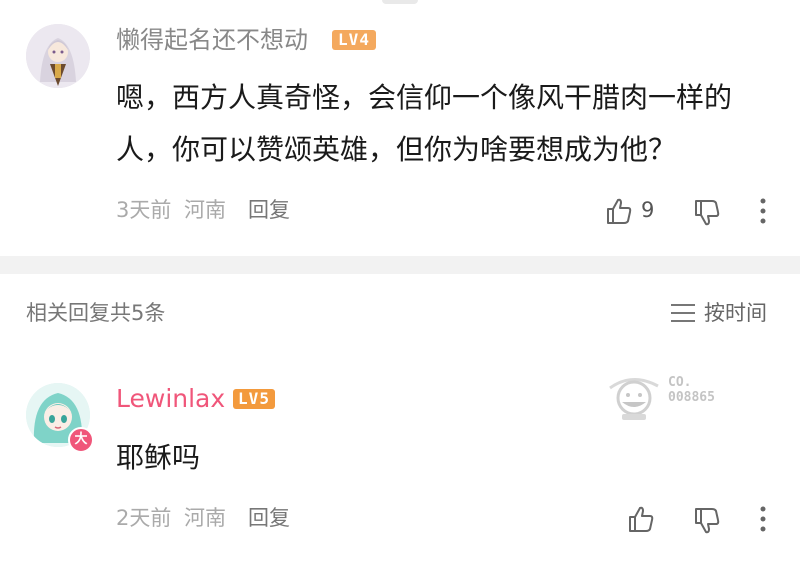 The width and height of the screenshot is (800, 561). I want to click on watermark-logo-icon, so click(634, 399).